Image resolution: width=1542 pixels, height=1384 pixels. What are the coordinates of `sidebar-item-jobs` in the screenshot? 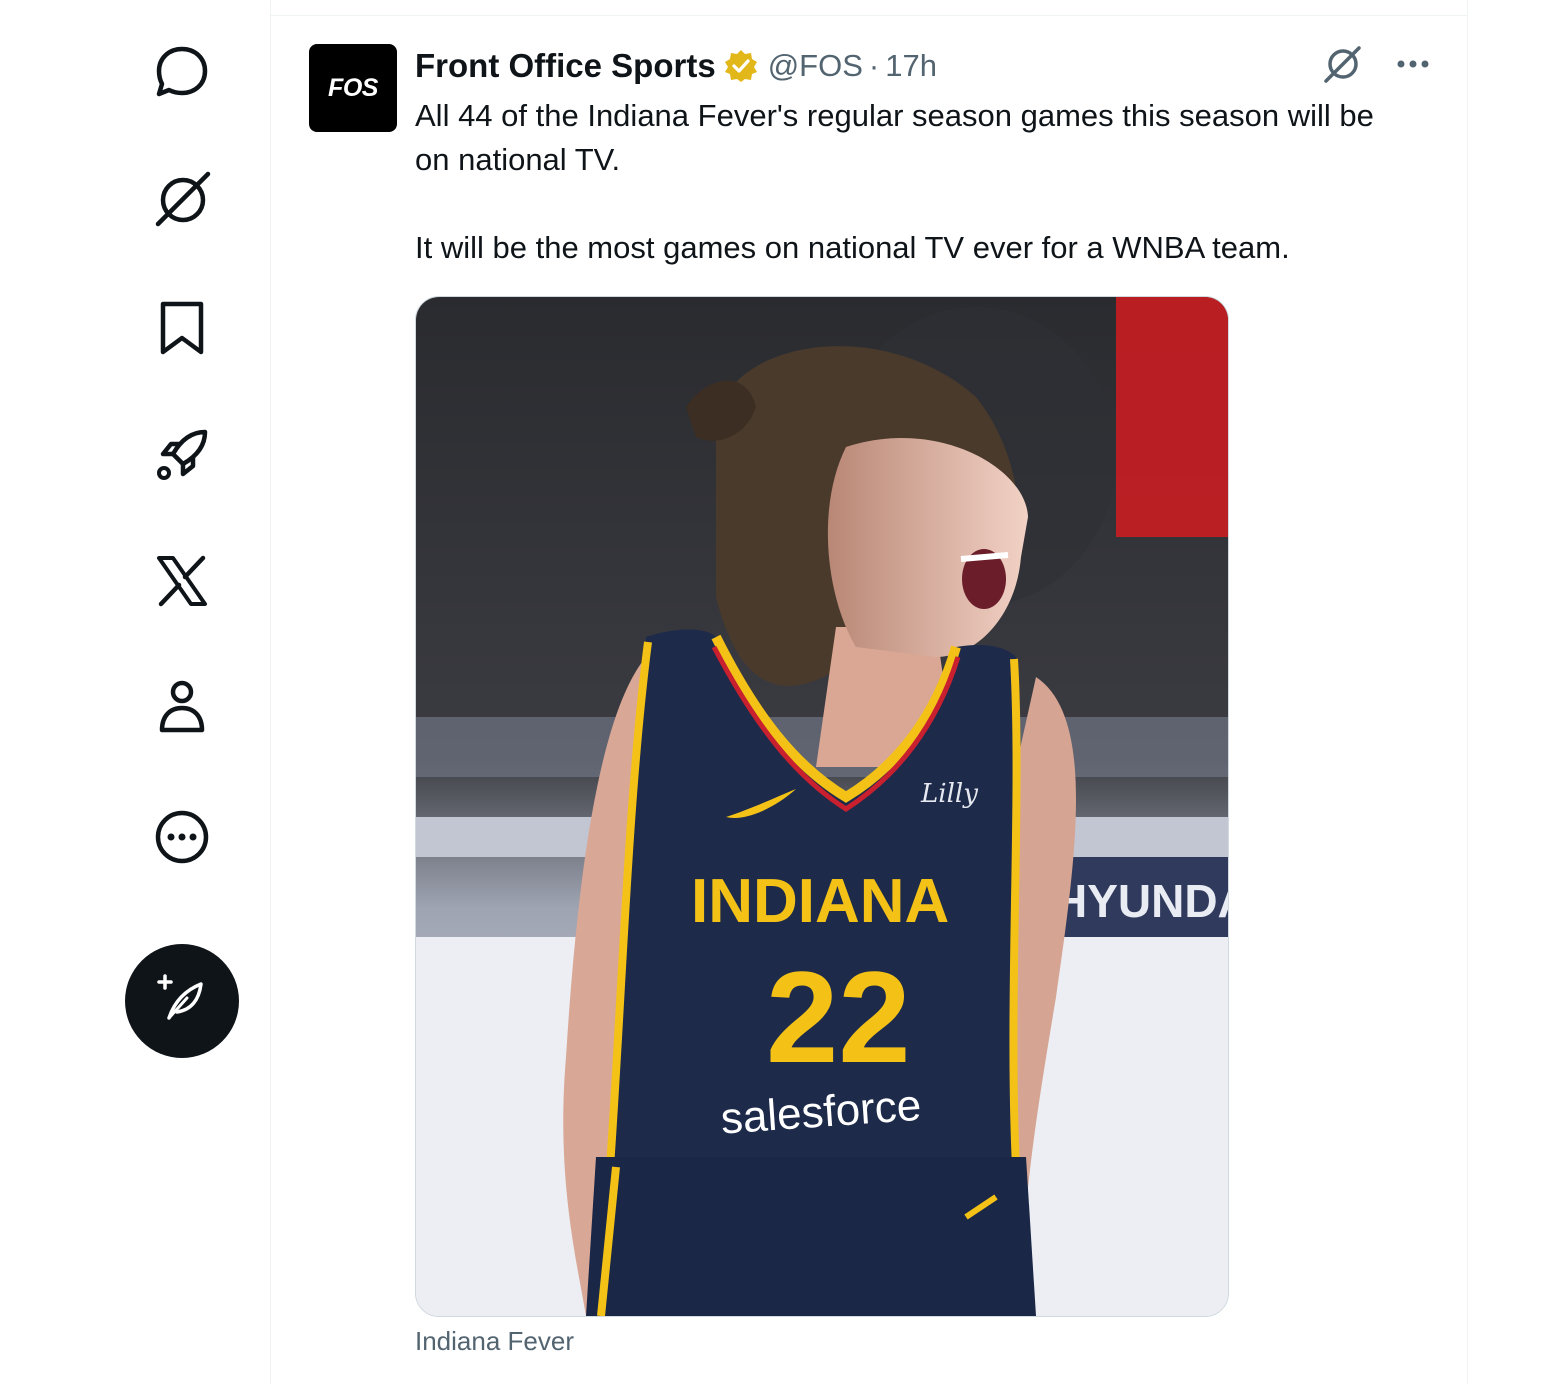 It's located at (182, 455).